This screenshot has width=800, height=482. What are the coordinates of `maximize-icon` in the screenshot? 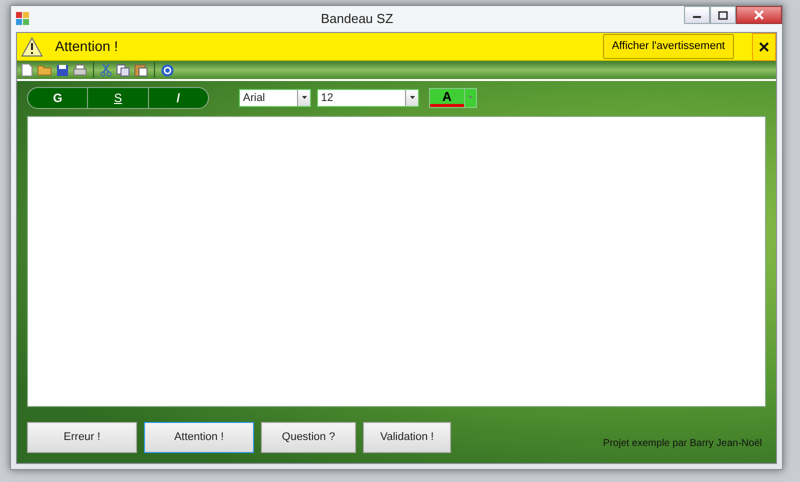 It's located at (723, 15).